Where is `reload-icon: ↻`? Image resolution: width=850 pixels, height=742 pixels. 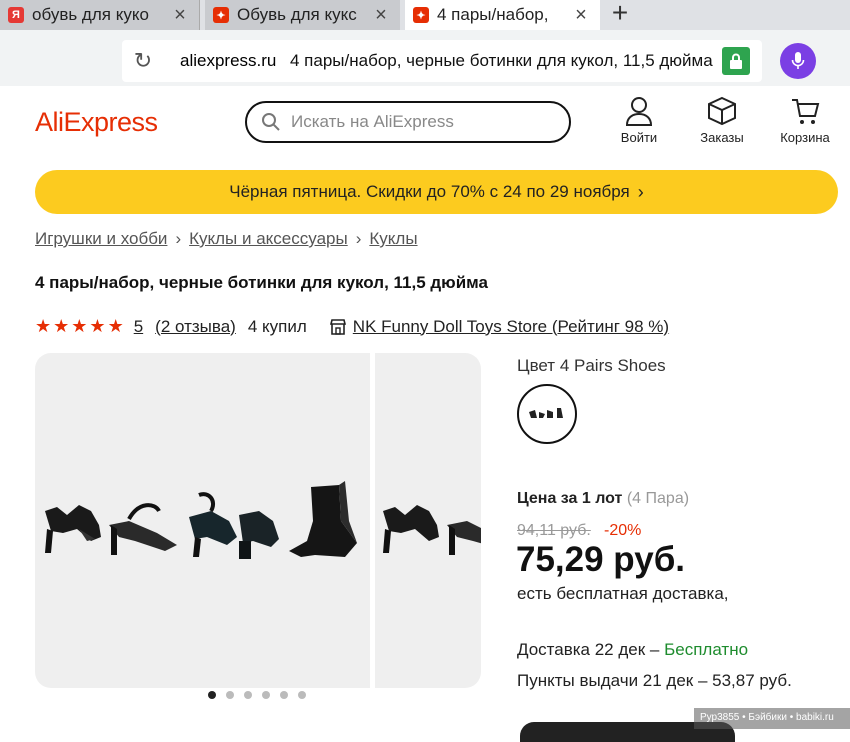 reload-icon: ↻ is located at coordinates (143, 61).